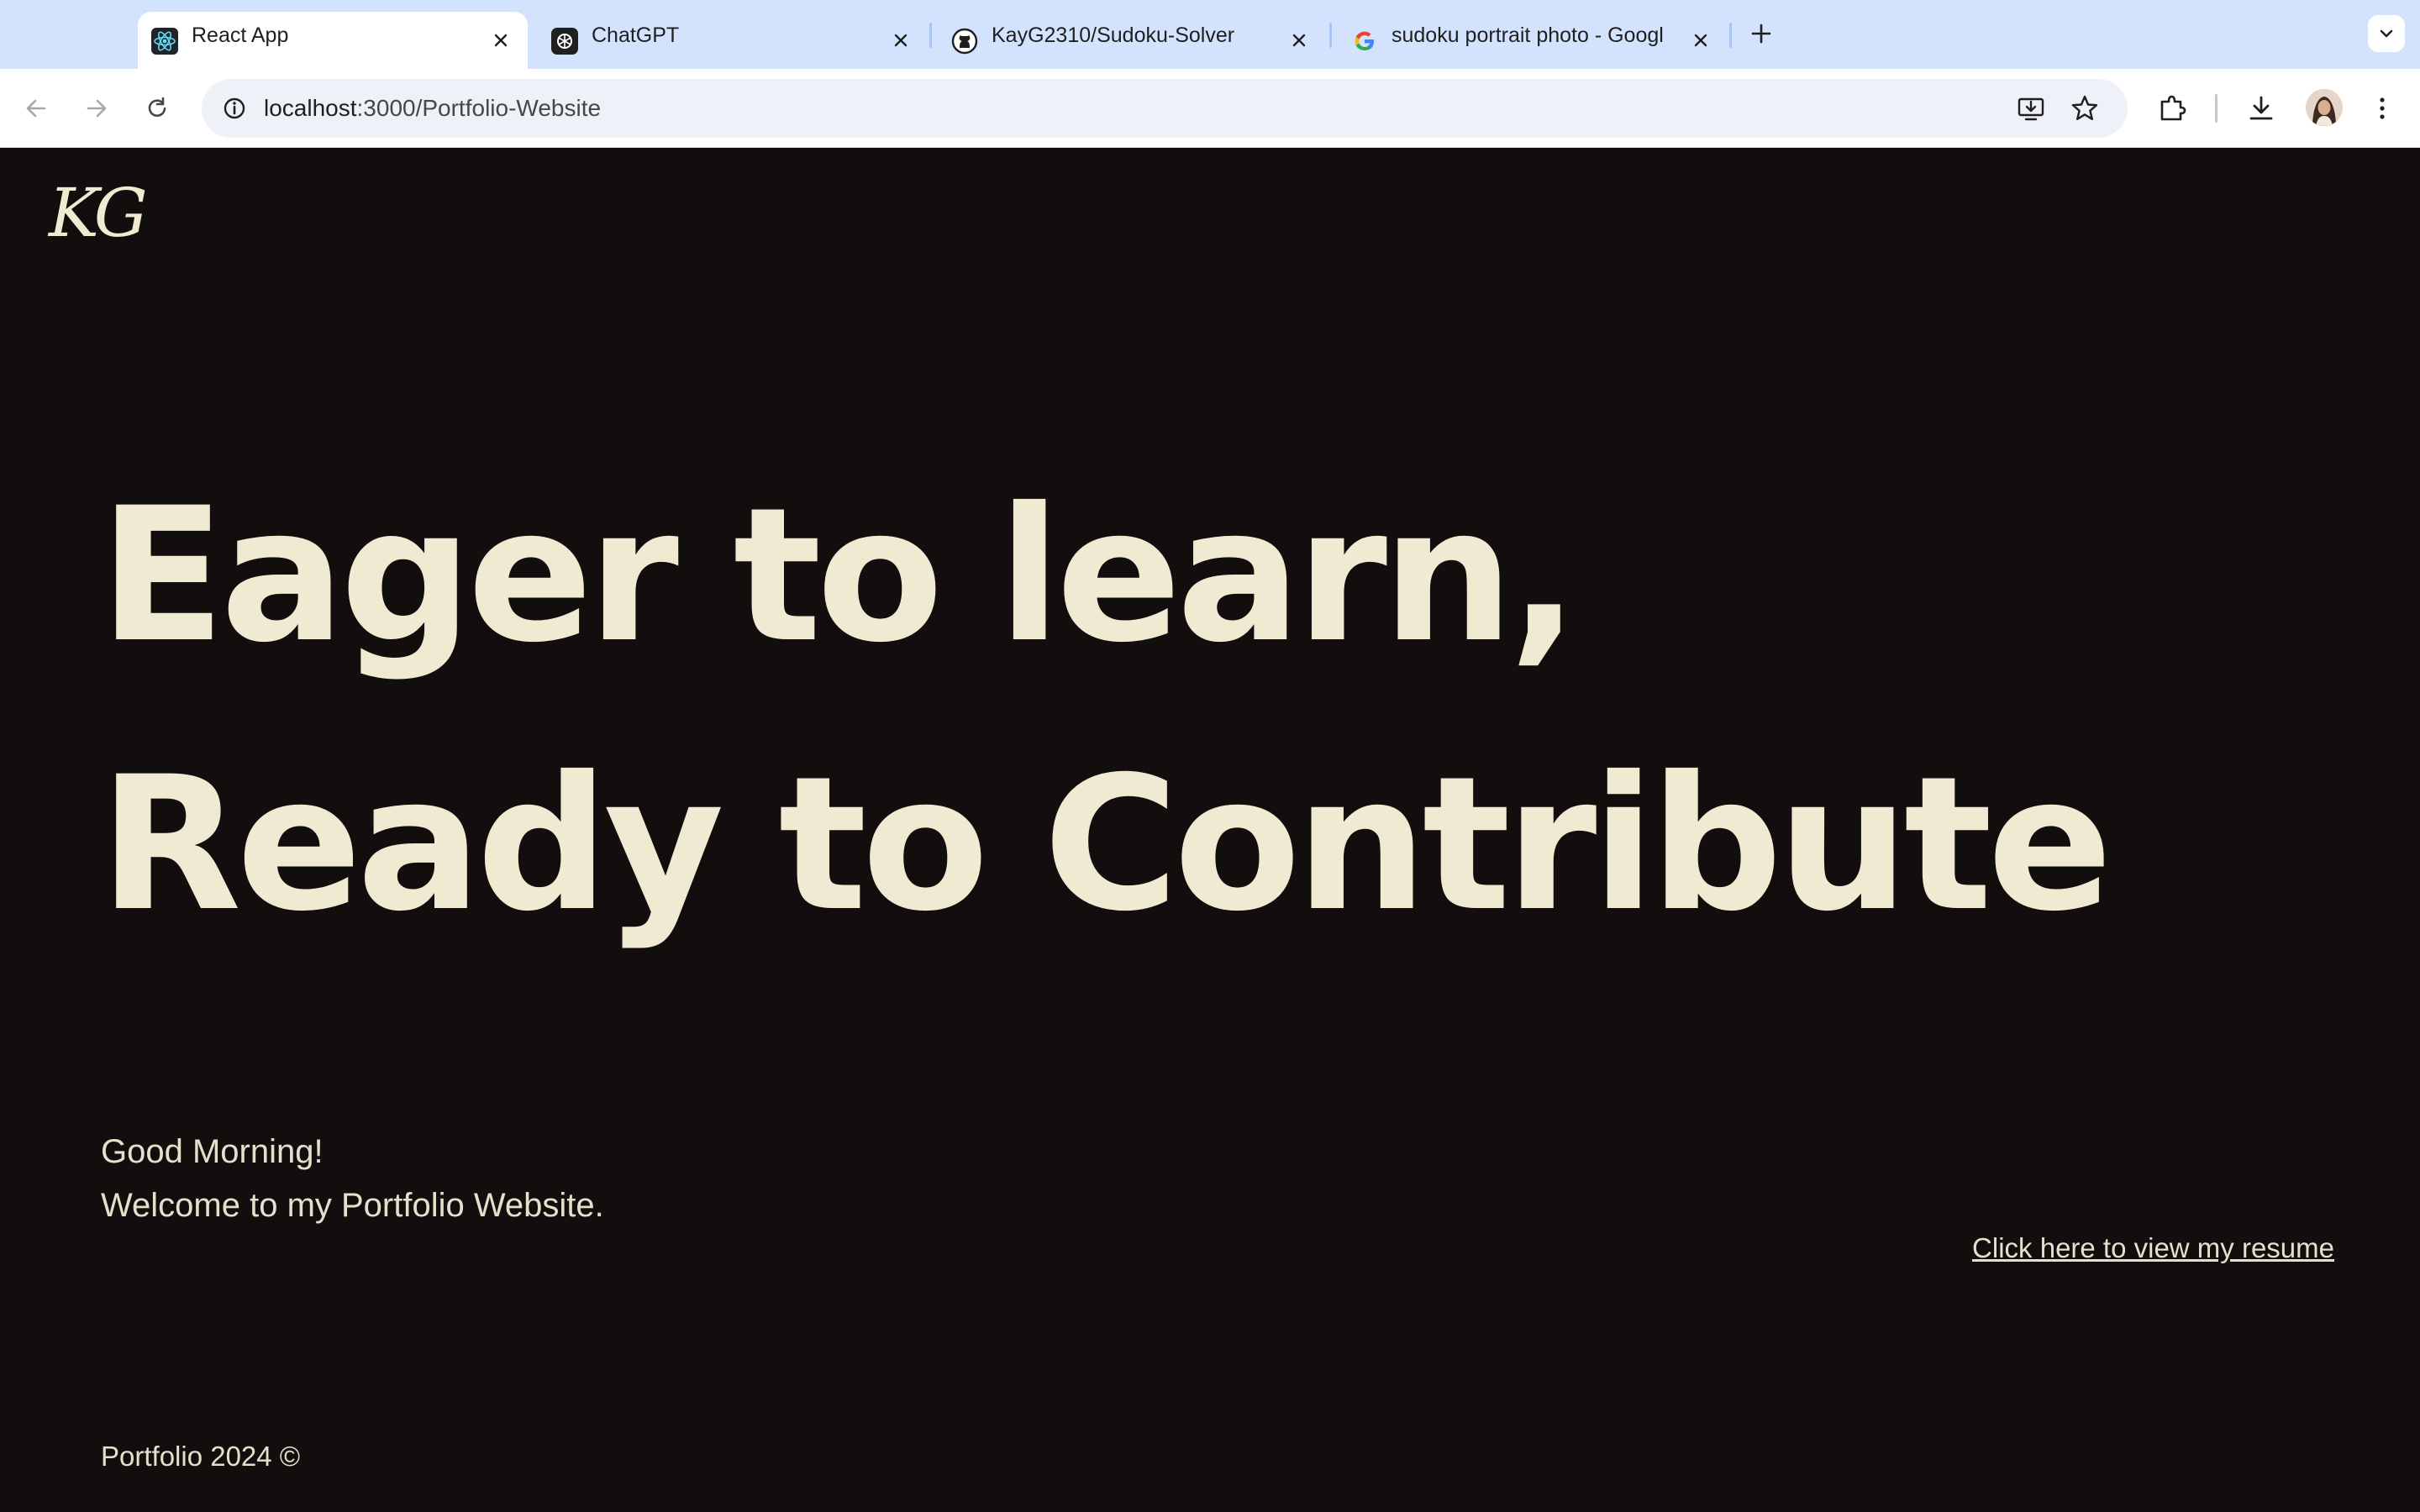  What do you see at coordinates (636, 35) in the screenshot?
I see `tab-title: ChatGPT` at bounding box center [636, 35].